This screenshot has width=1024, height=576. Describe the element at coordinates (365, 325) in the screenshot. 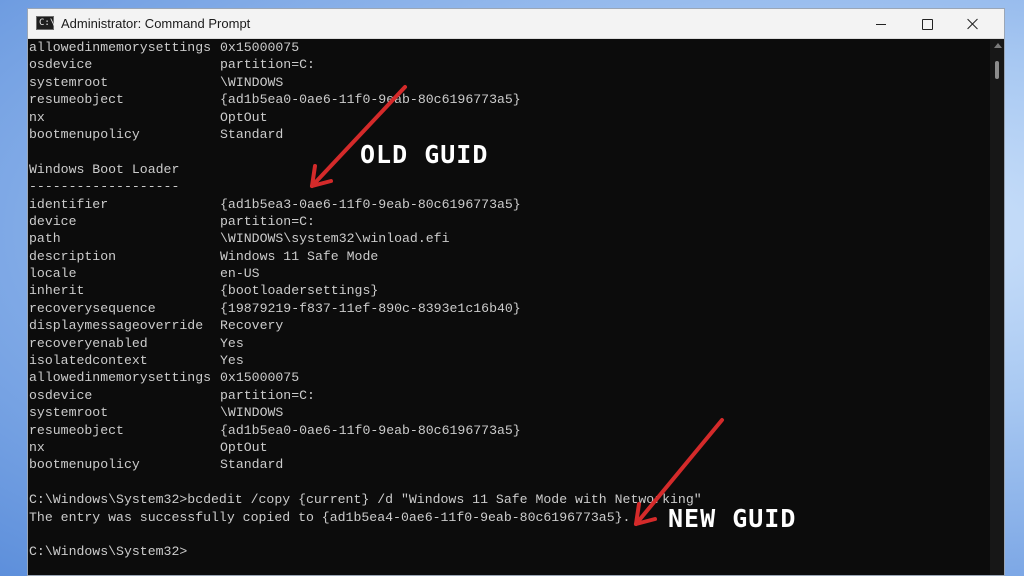

I see `console-line: displaymessageoverride Recovery` at that location.